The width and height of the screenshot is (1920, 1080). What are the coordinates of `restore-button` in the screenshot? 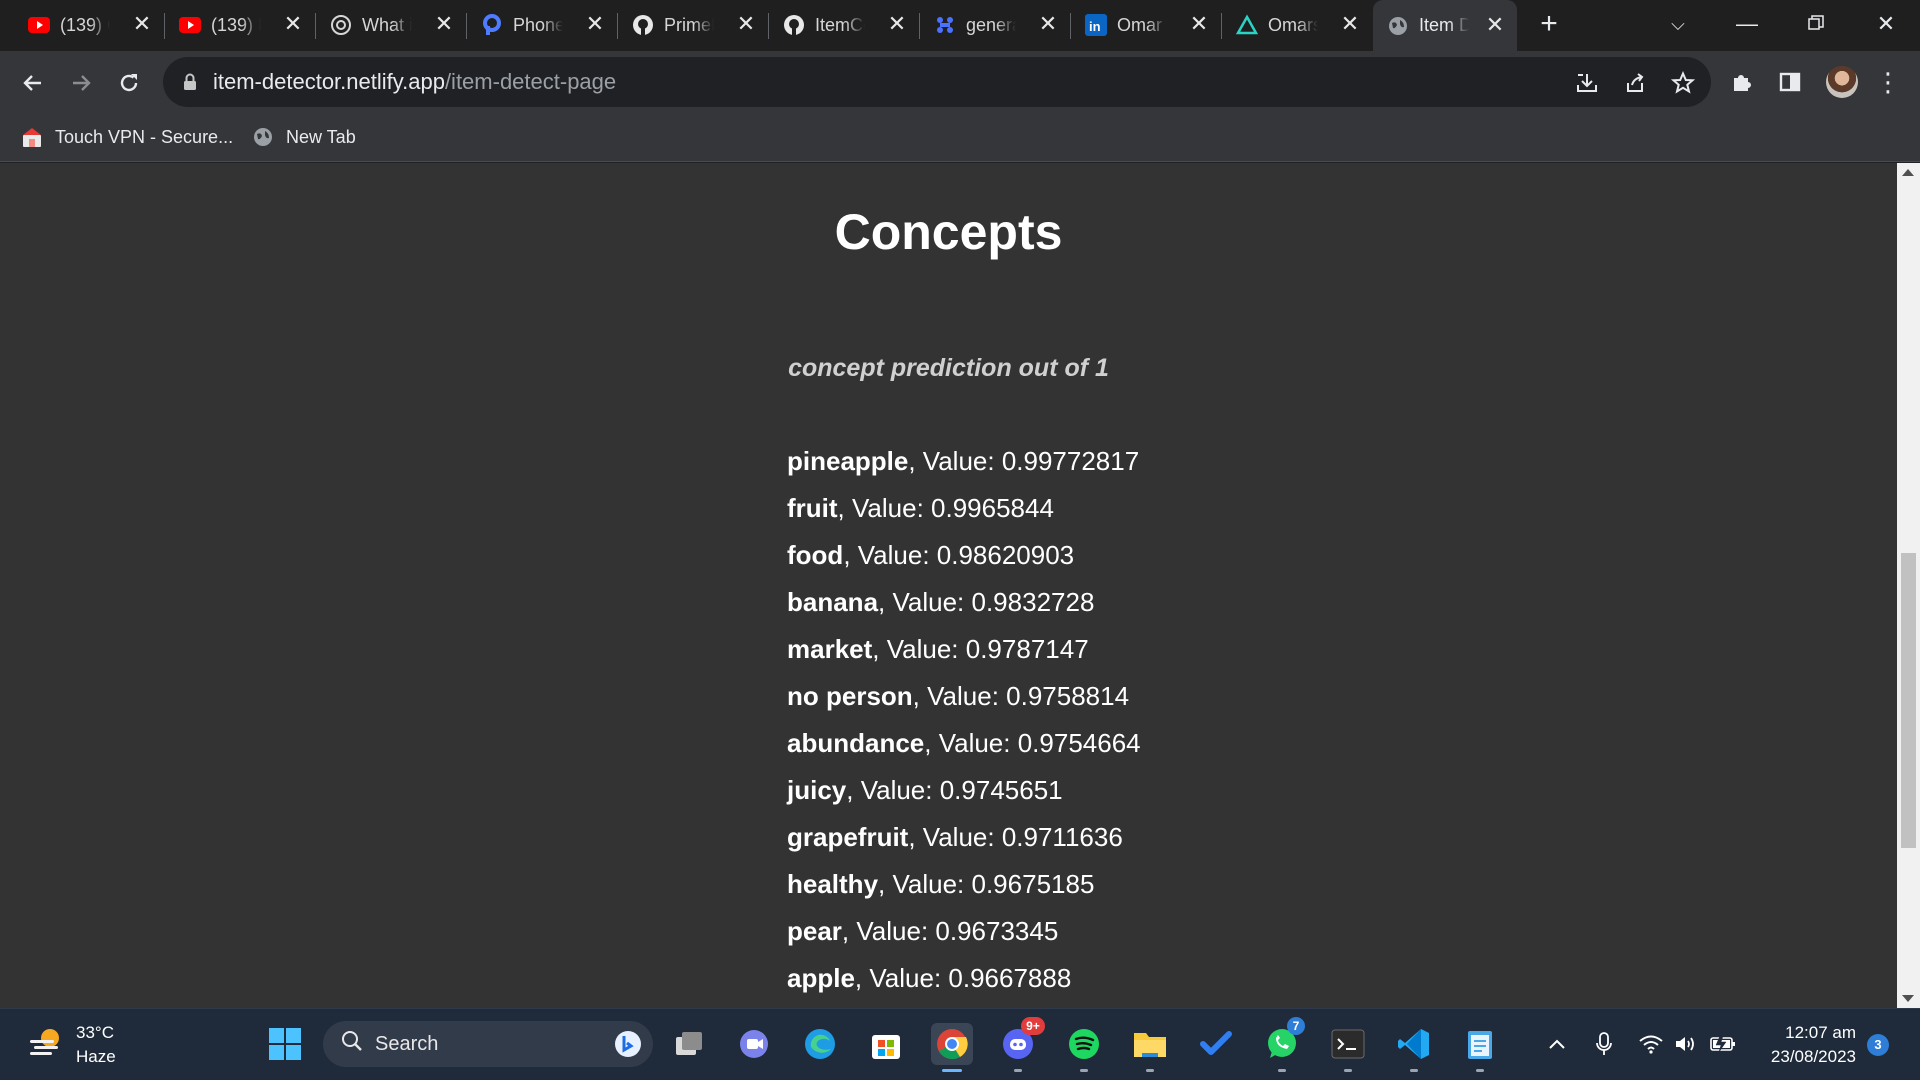 It's located at (1816, 24).